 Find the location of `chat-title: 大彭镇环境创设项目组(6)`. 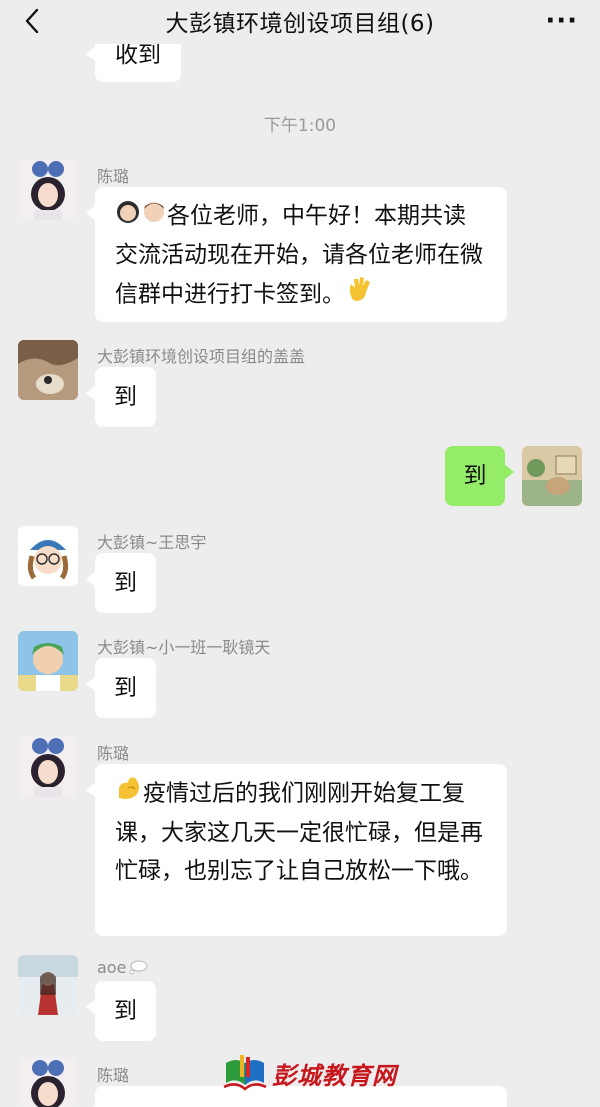

chat-title: 大彭镇环境创设项目组(6) is located at coordinates (300, 24).